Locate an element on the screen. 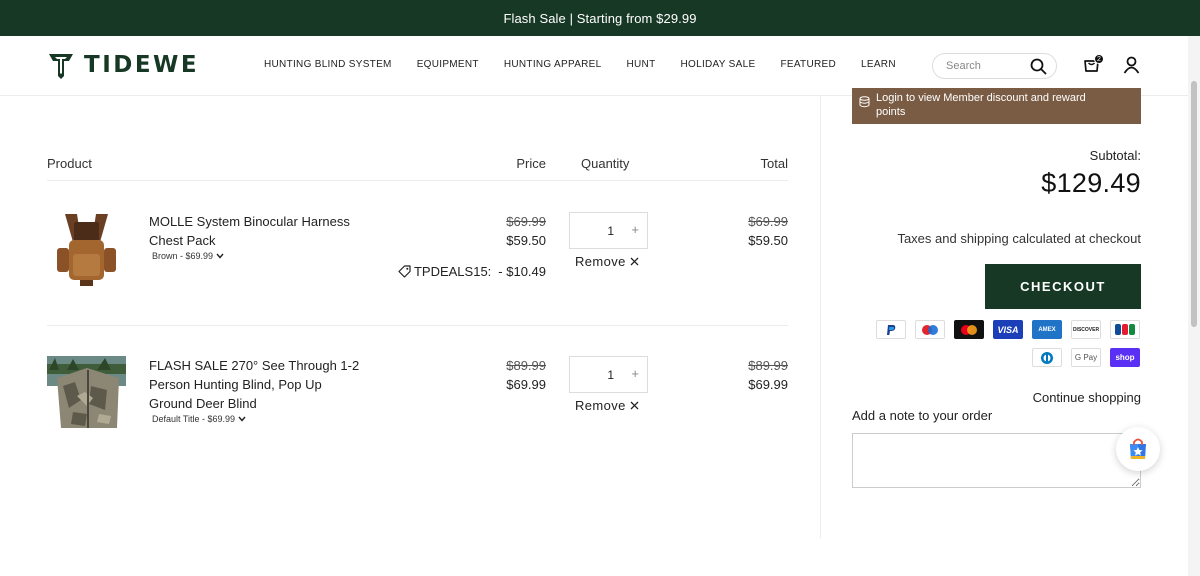 The width and height of the screenshot is (1200, 576). member-text: Login to view Member discount and reward is located at coordinates (981, 98).